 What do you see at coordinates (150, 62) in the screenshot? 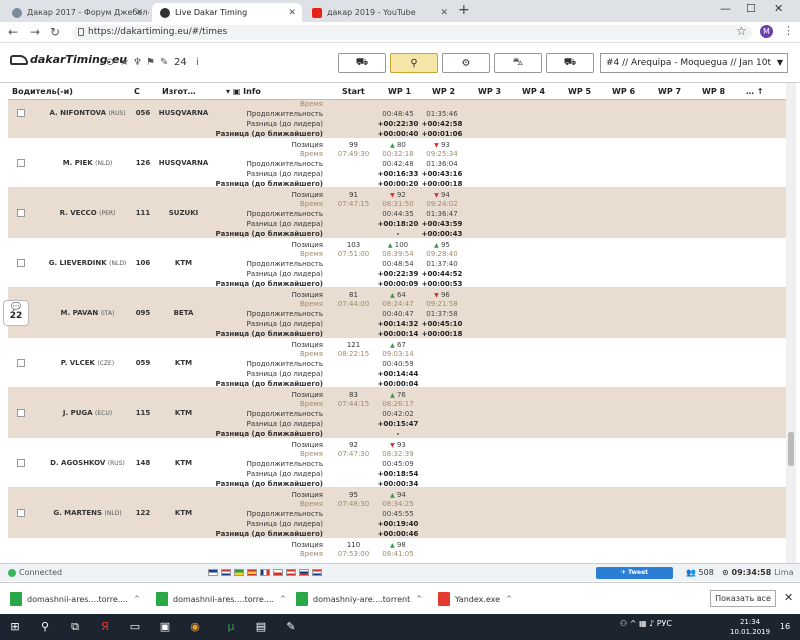
I see `flag-icon: ⚑` at bounding box center [150, 62].